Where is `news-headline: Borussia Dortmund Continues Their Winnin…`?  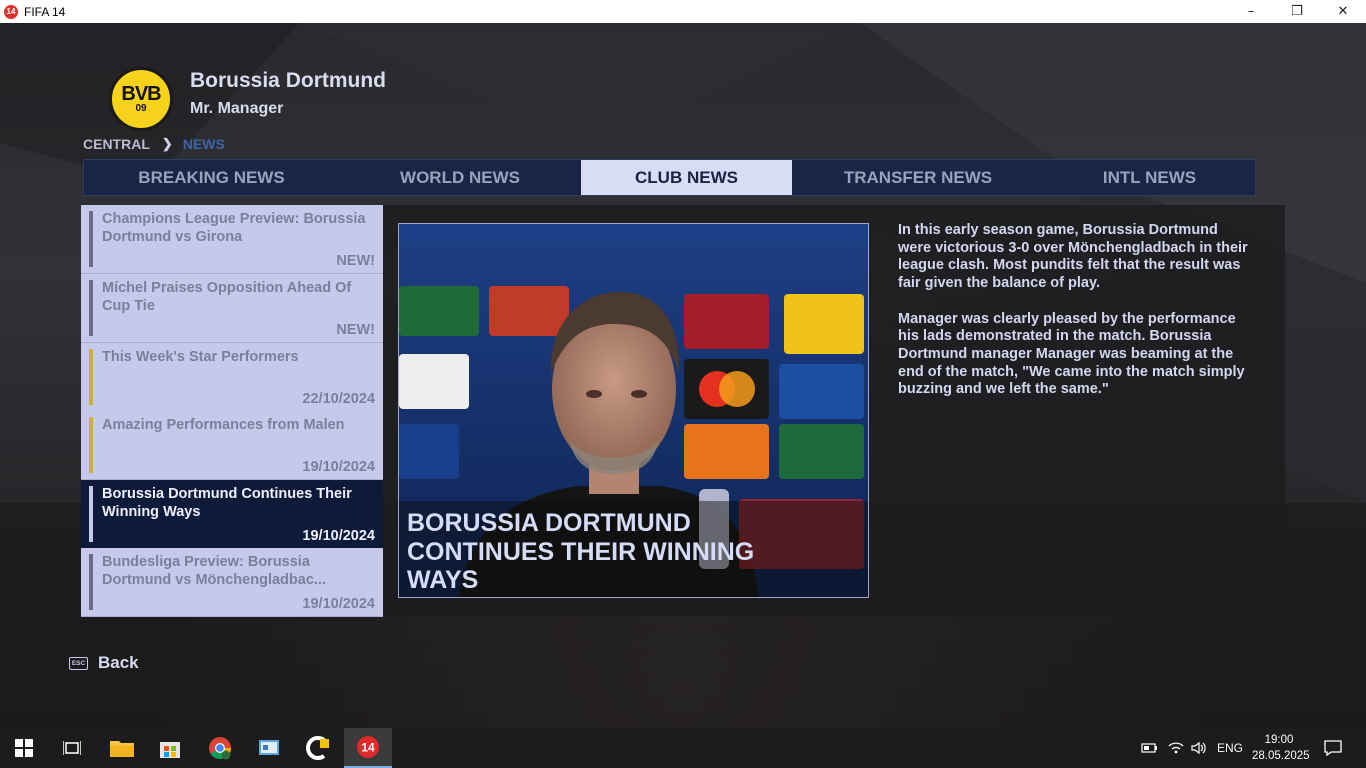 news-headline: Borussia Dortmund Continues Their Winnin… is located at coordinates (227, 503).